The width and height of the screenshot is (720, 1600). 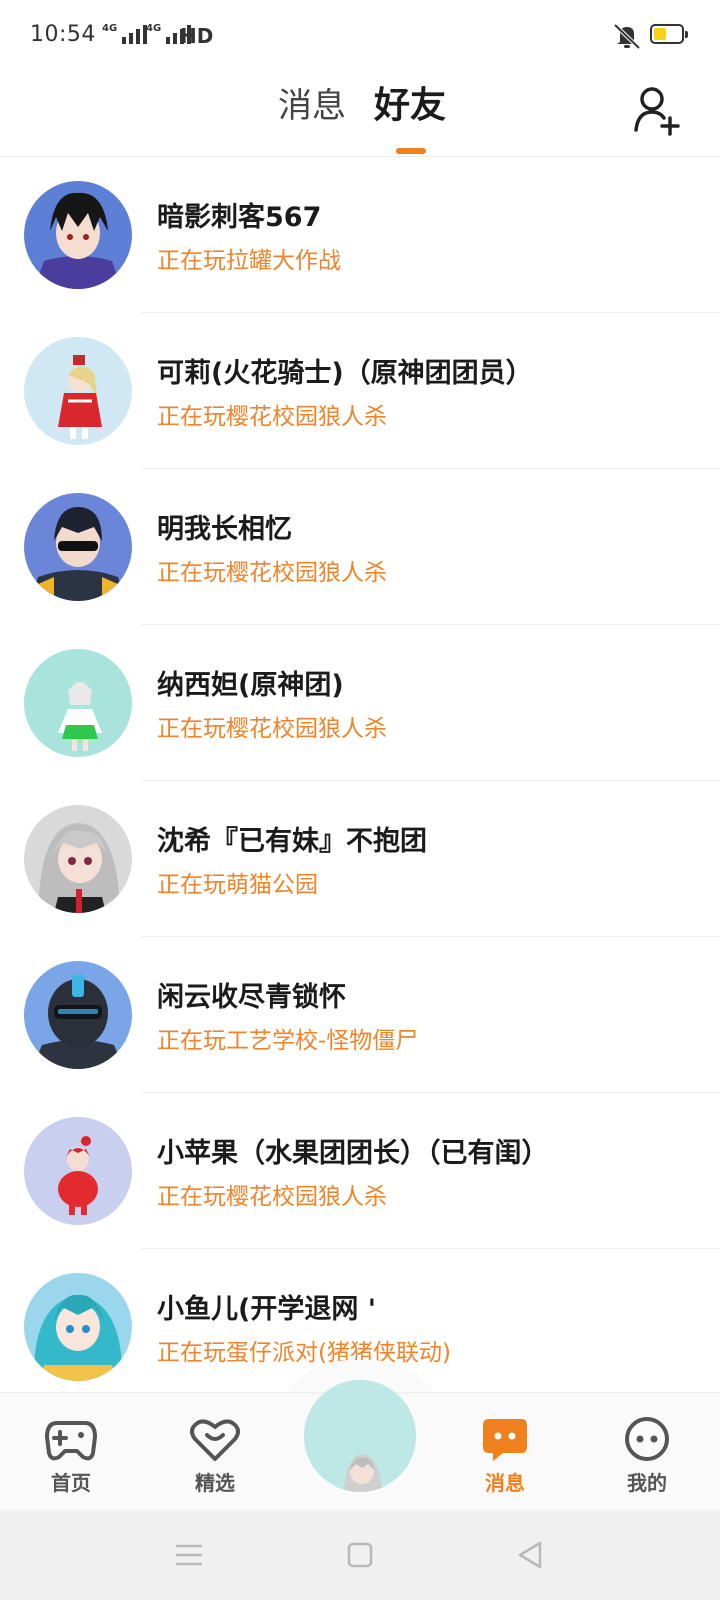 I want to click on profile-avatar, so click(x=360, y=1436).